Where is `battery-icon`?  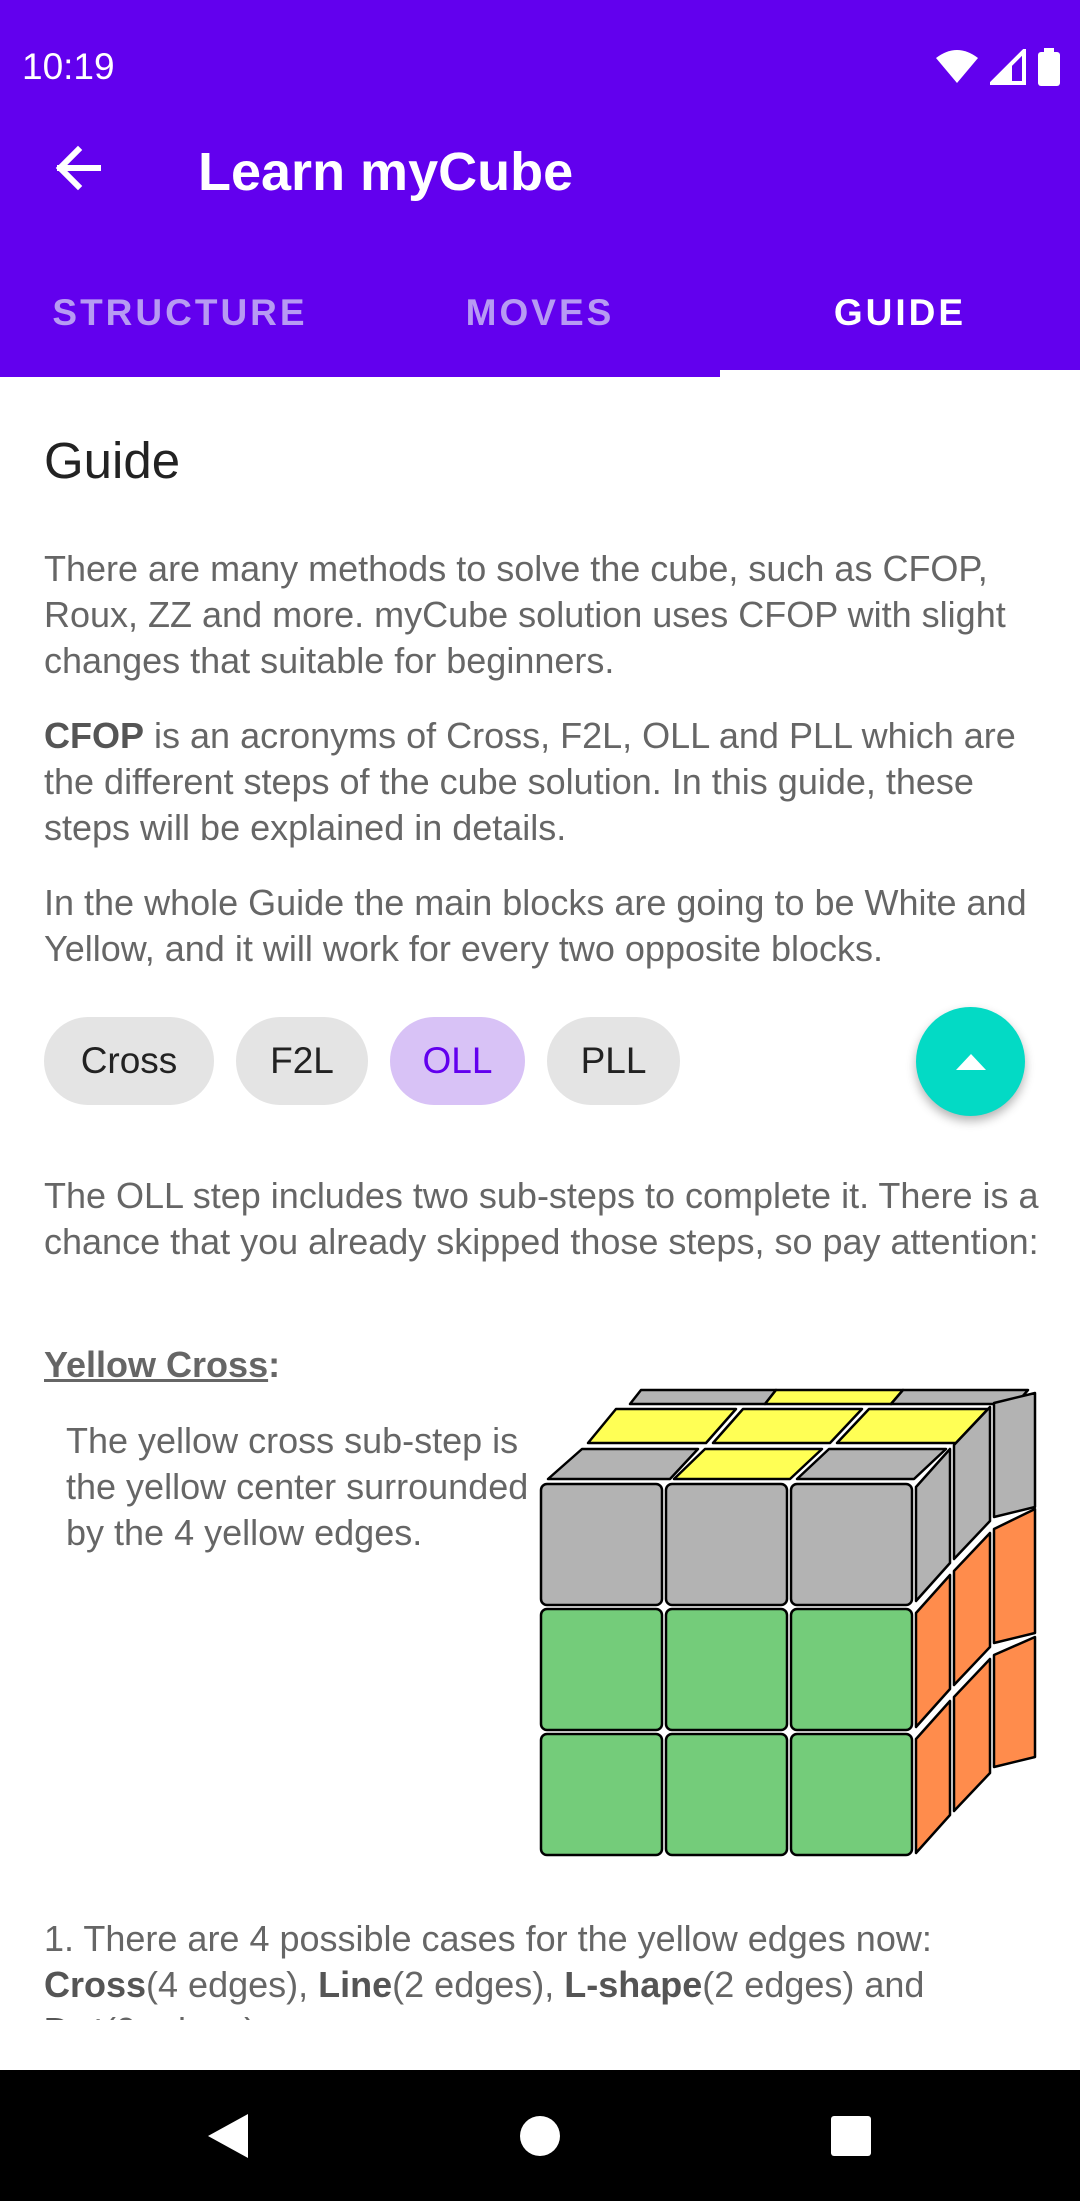
battery-icon is located at coordinates (1049, 67).